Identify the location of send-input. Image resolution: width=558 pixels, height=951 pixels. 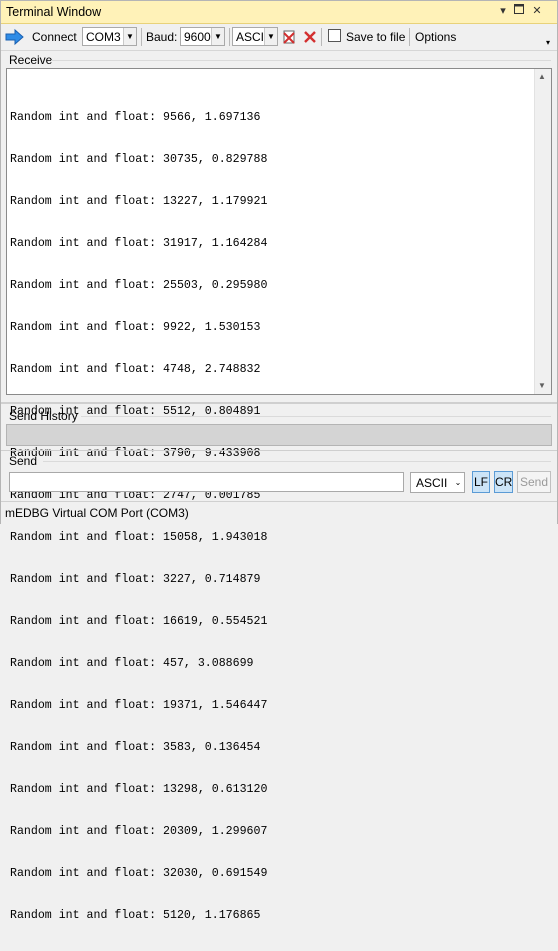
(206, 482).